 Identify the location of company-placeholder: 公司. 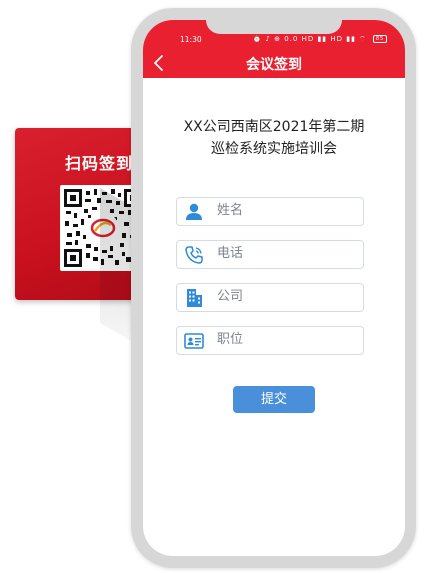
(230, 296).